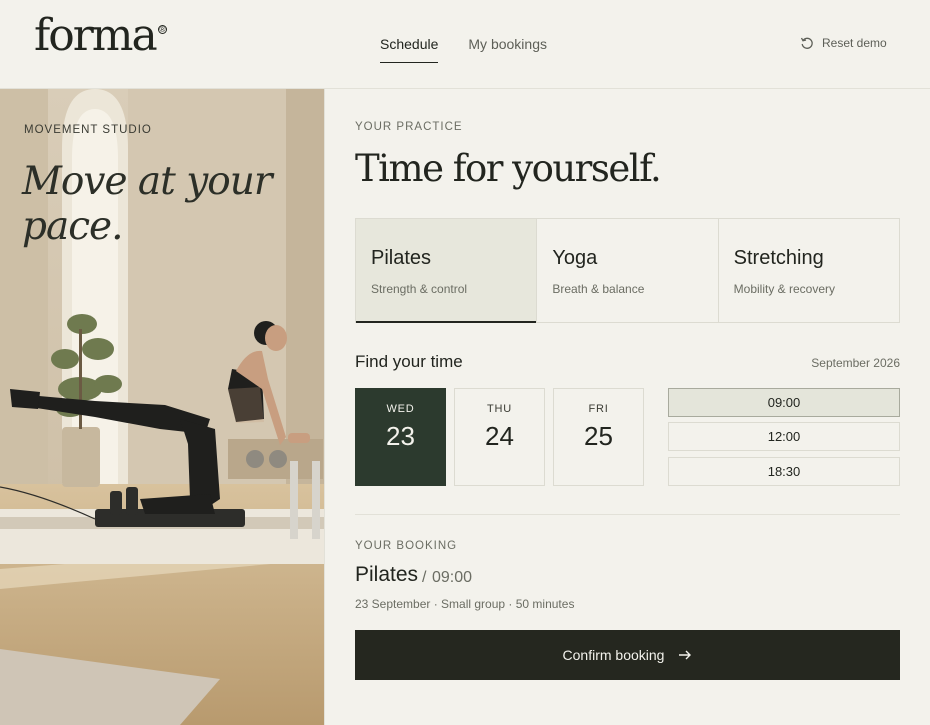  I want to click on booking-details: 23 September · Small group · 50 minutes, so click(465, 604).